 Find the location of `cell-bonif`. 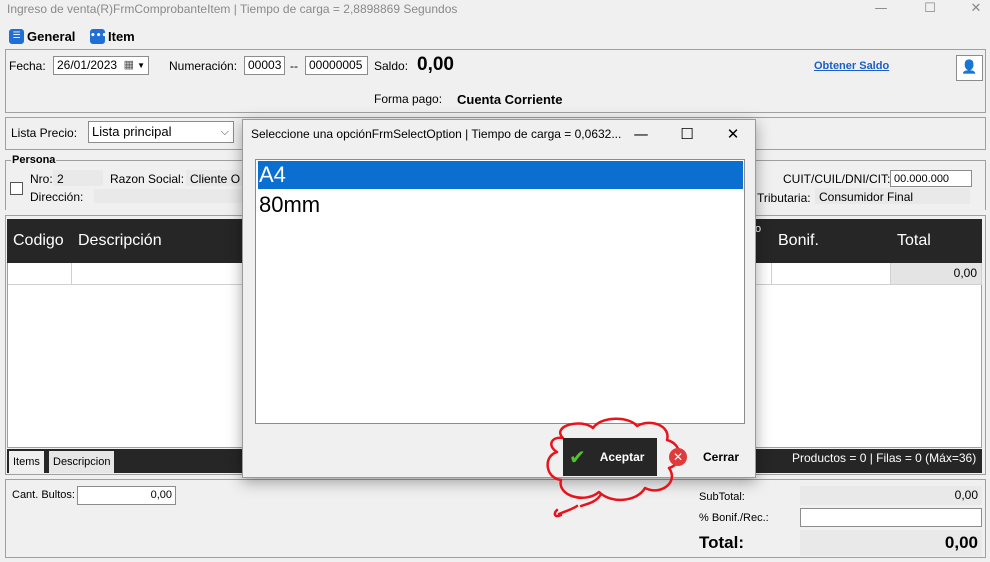

cell-bonif is located at coordinates (831, 274).